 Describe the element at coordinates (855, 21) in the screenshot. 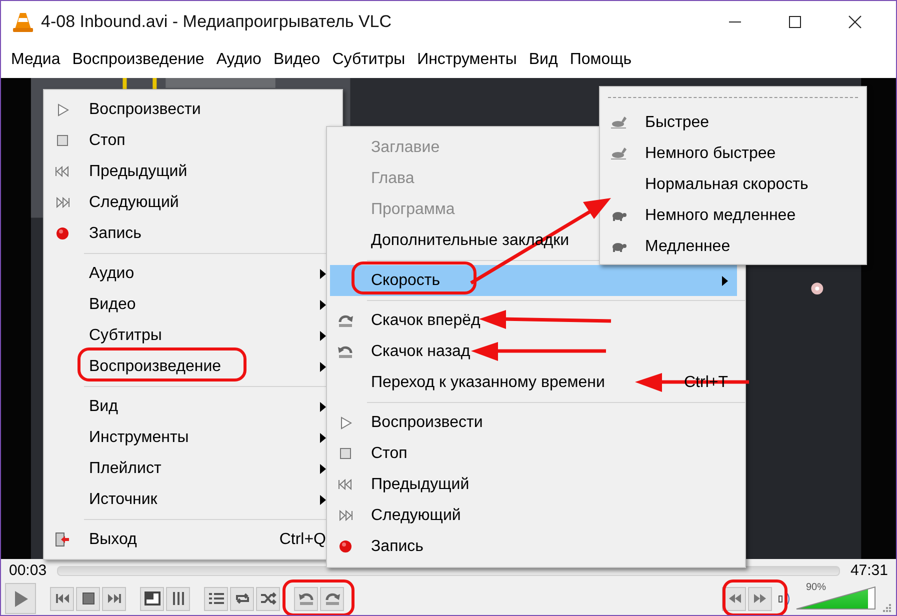

I see `close-icon` at that location.